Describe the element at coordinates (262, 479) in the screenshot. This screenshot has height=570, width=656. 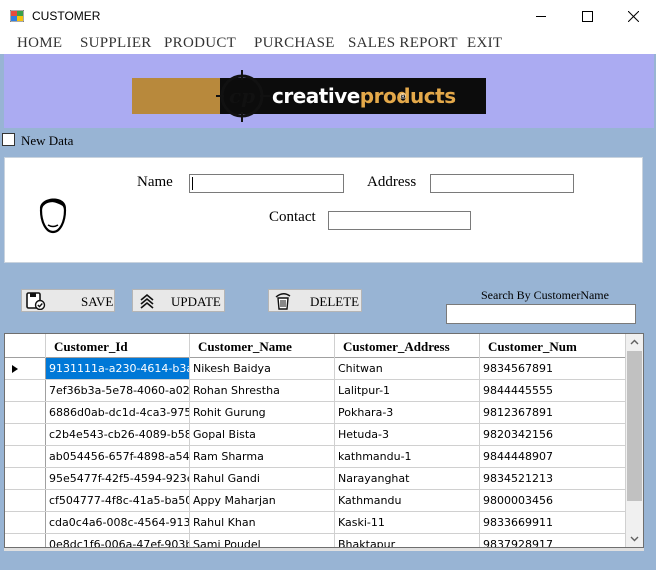
I see `table-cell: Rahul Gandi` at that location.